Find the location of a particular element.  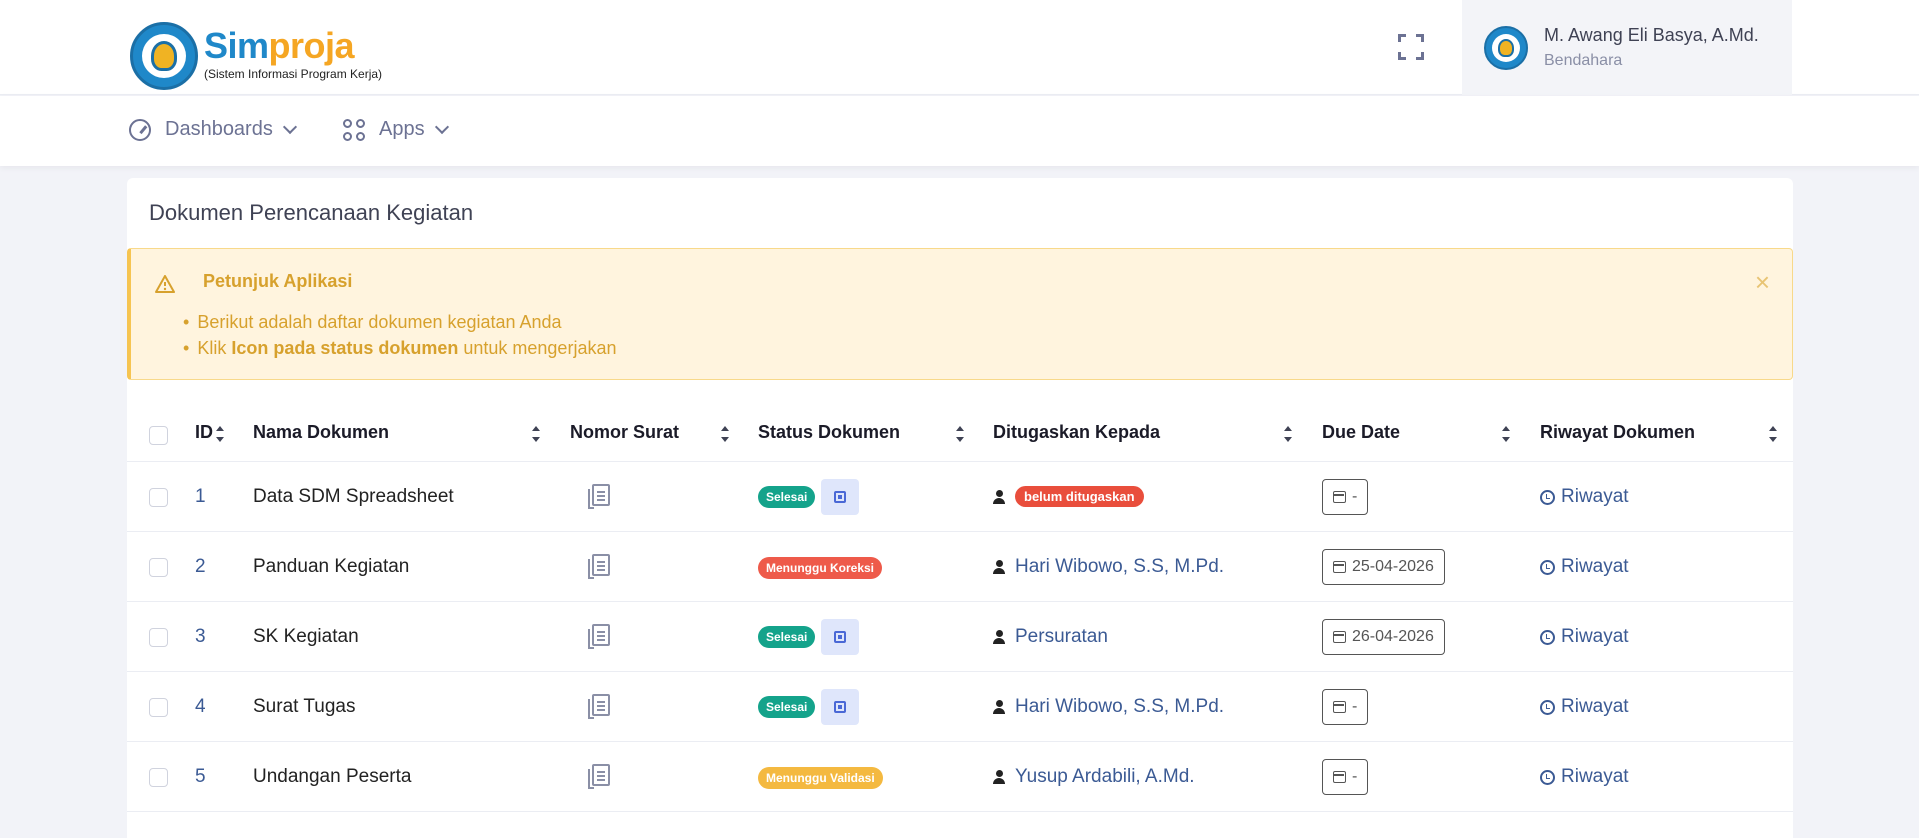

fullscreen-icon is located at coordinates (1411, 47).